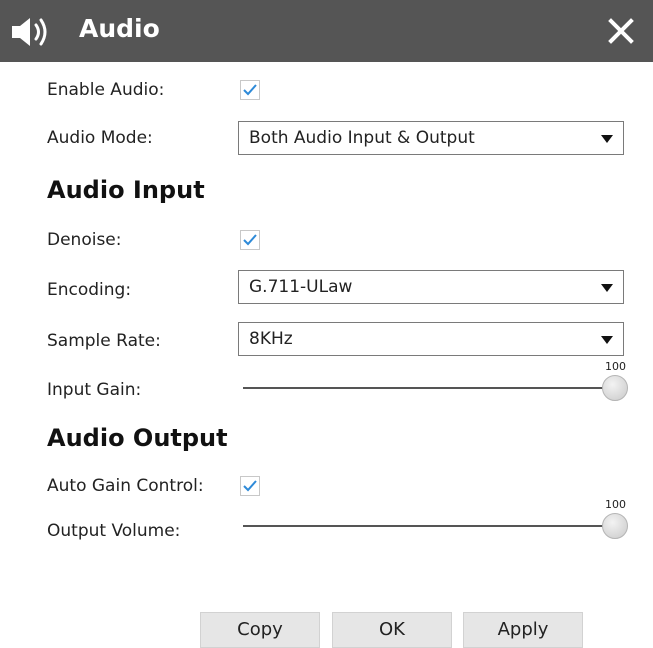 This screenshot has height=648, width=653. I want to click on encoding-select: G.711-ULaw, so click(431, 287).